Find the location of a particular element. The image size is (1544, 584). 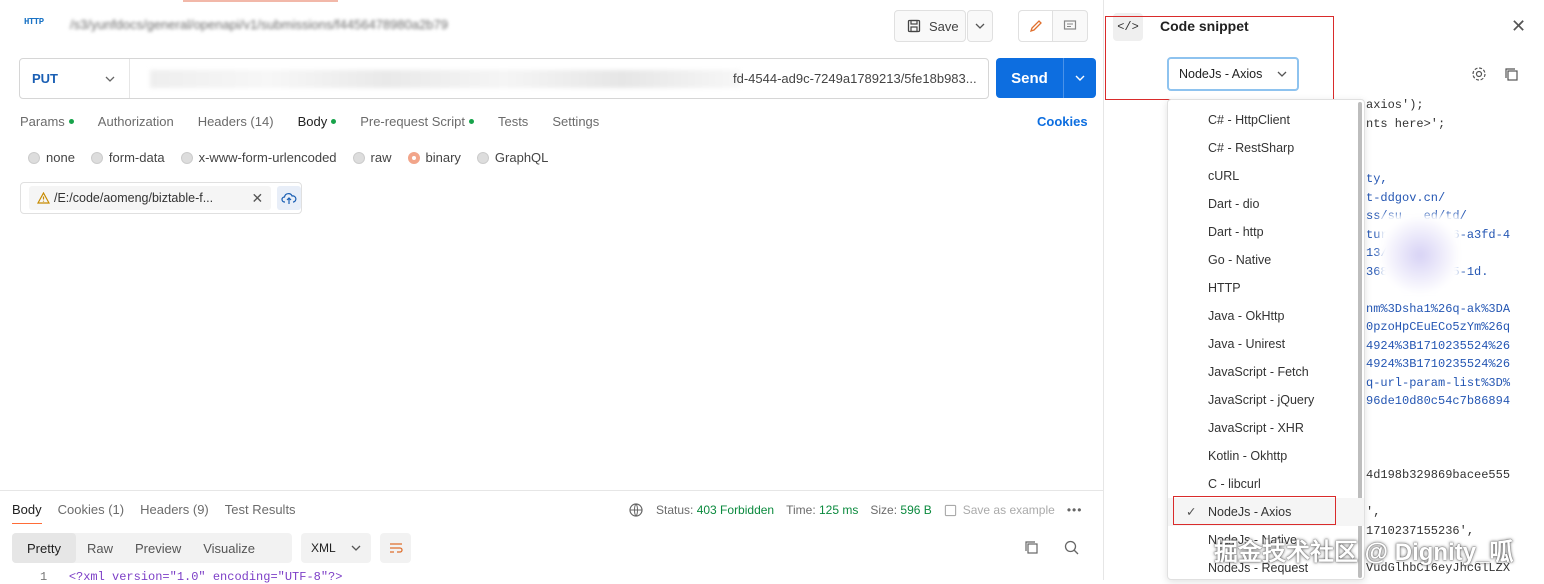

send-options-button is located at coordinates (1080, 78).